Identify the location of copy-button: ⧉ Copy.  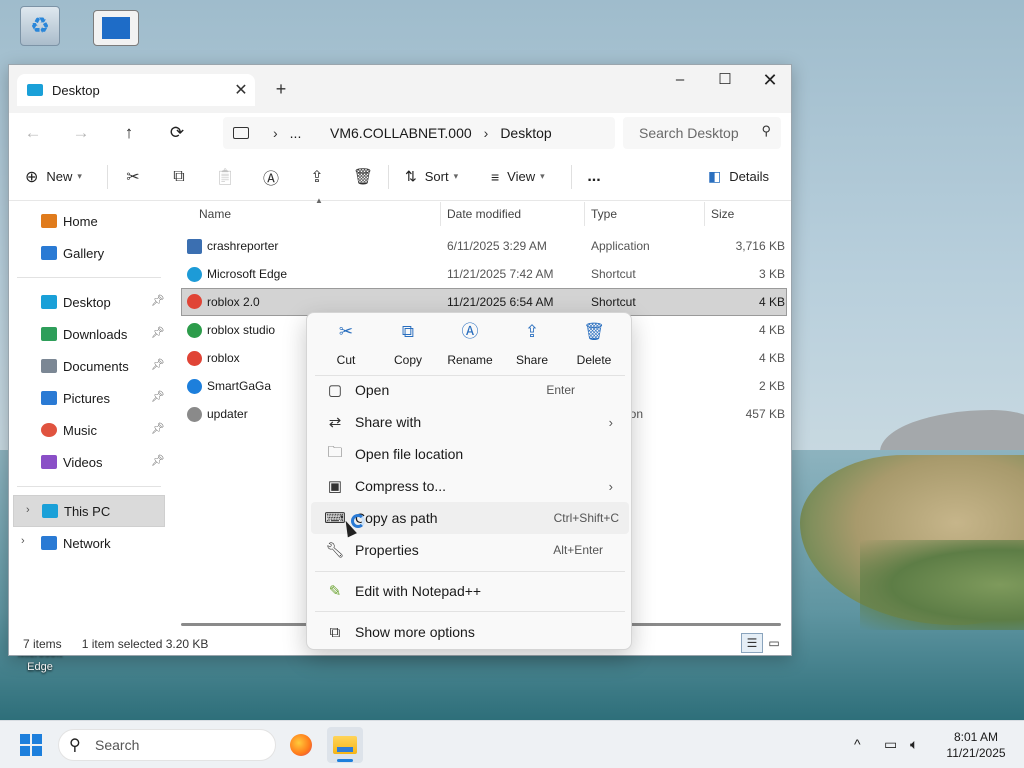
(408, 346).